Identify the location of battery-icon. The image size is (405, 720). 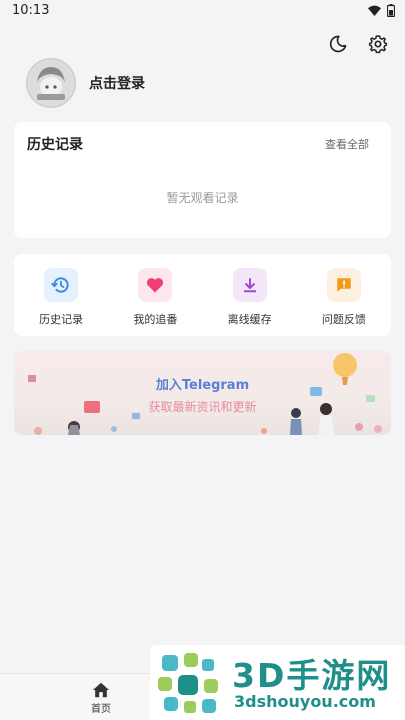
(391, 10).